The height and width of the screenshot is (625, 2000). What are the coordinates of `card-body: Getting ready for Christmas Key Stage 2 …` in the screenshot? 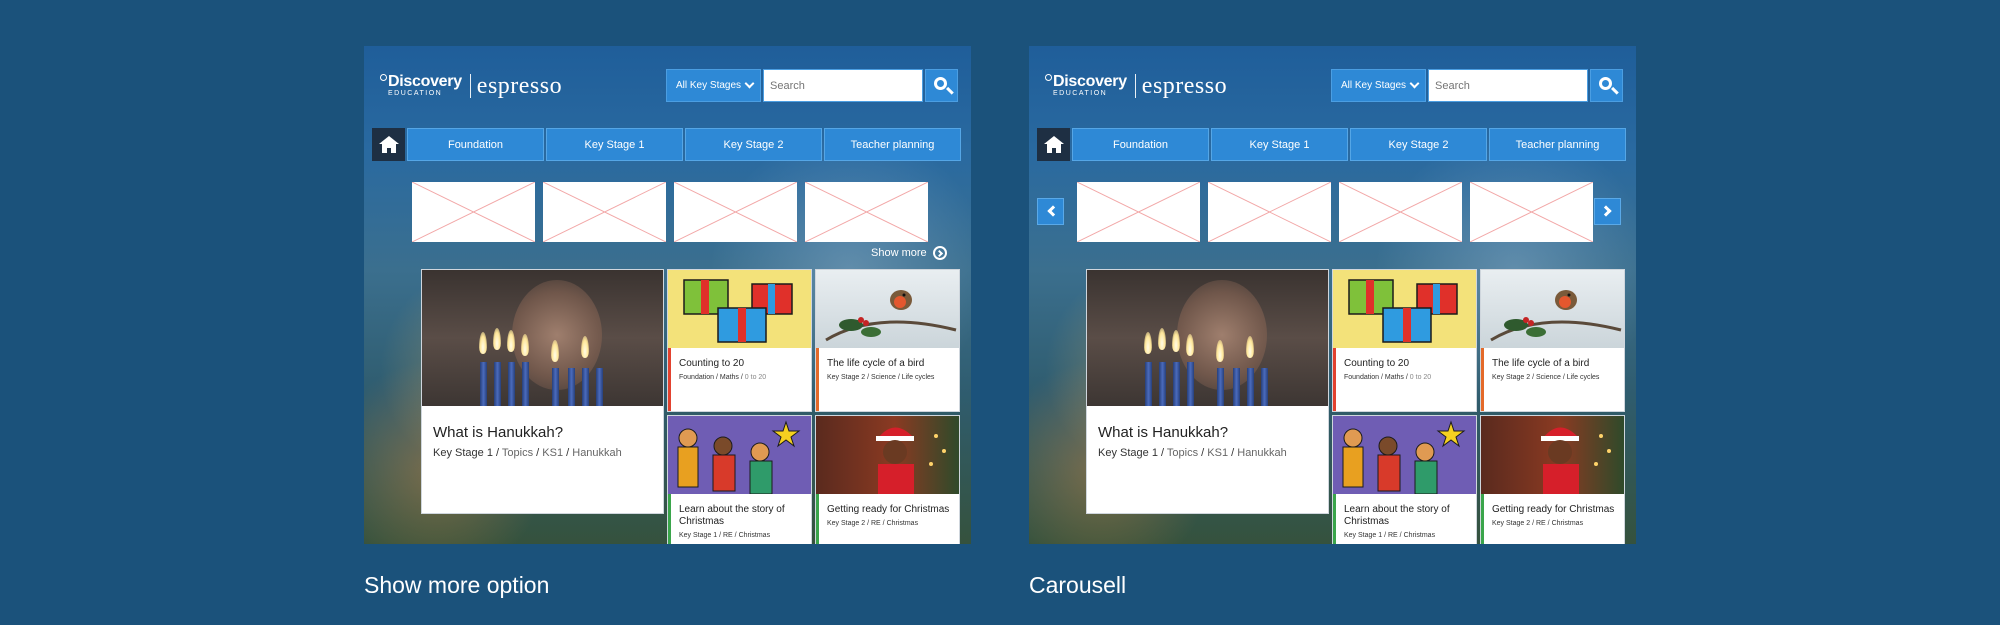 It's located at (1552, 519).